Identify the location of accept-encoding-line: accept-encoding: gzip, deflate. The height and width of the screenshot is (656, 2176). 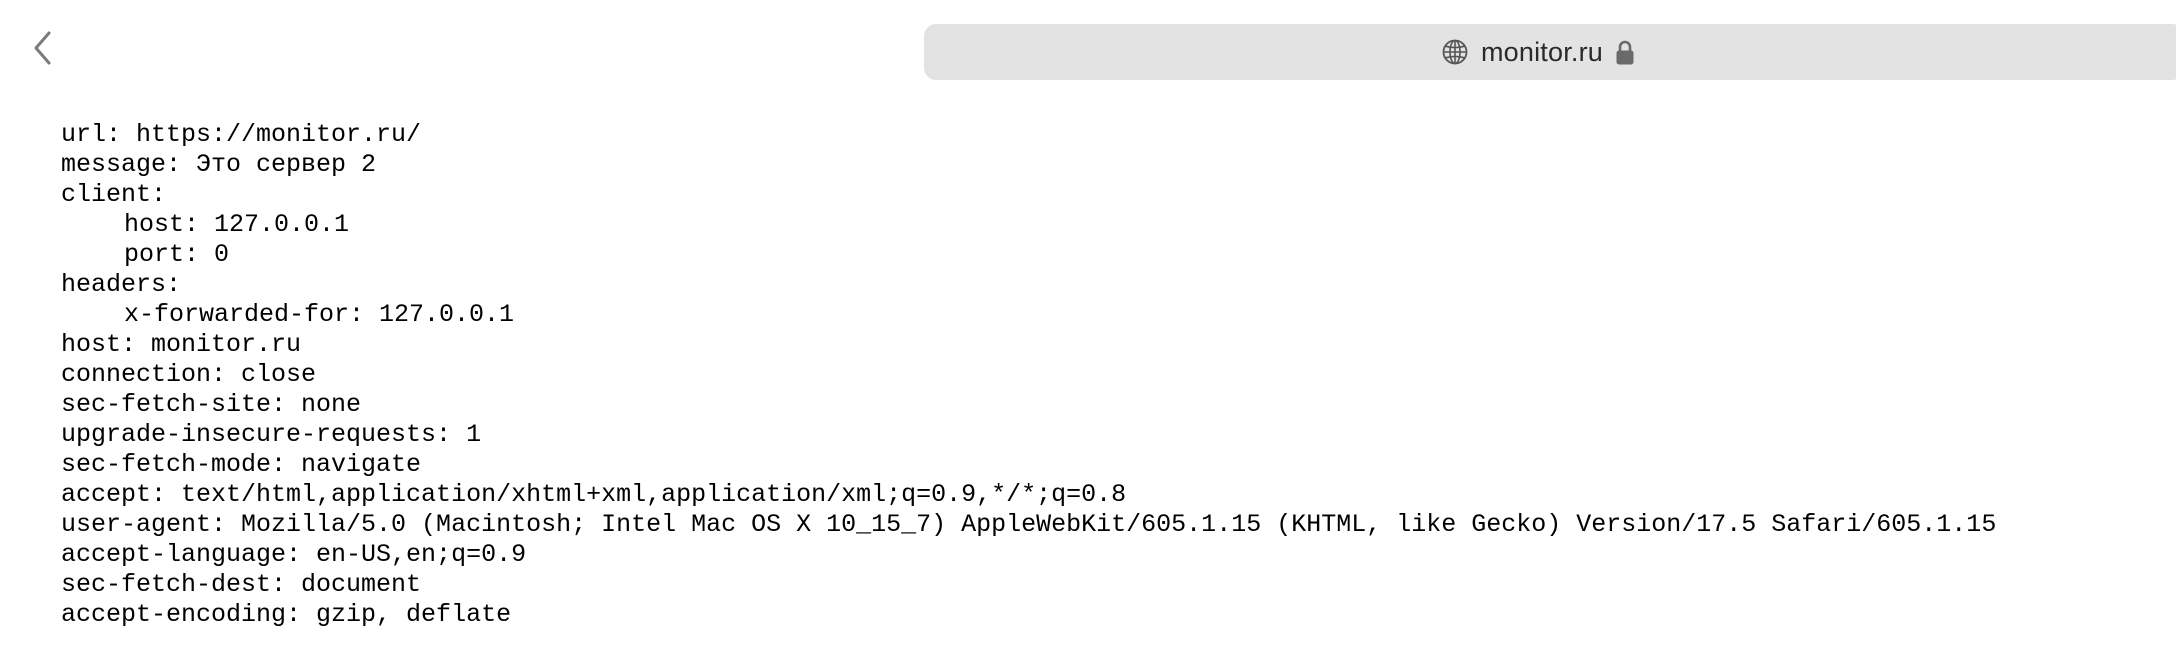
(286, 614).